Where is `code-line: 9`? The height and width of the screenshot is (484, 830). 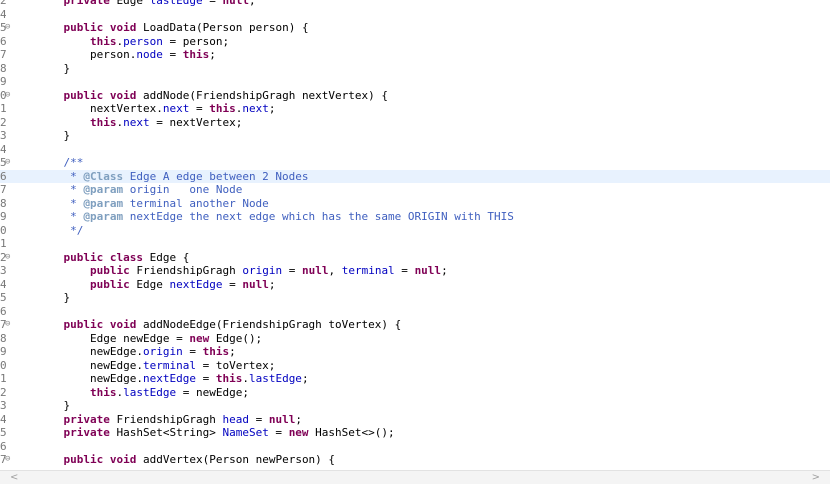 code-line: 9 is located at coordinates (415, 81).